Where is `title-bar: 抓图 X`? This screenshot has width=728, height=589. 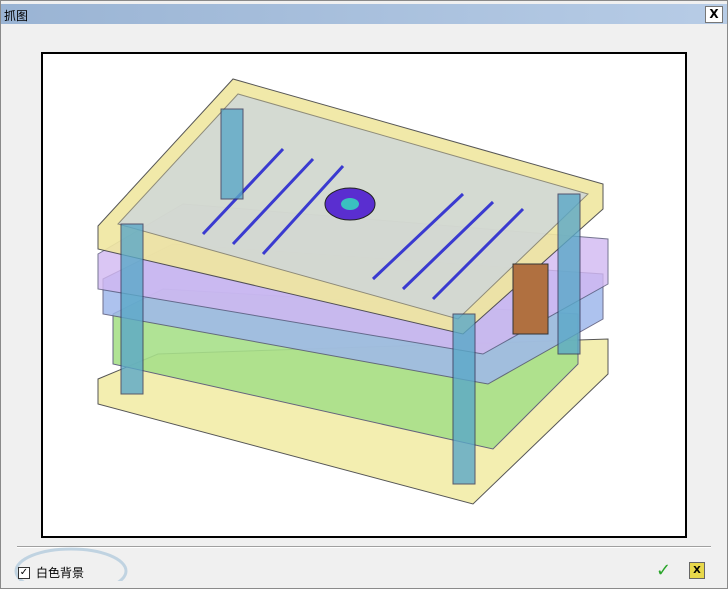 title-bar: 抓图 X is located at coordinates (364, 14).